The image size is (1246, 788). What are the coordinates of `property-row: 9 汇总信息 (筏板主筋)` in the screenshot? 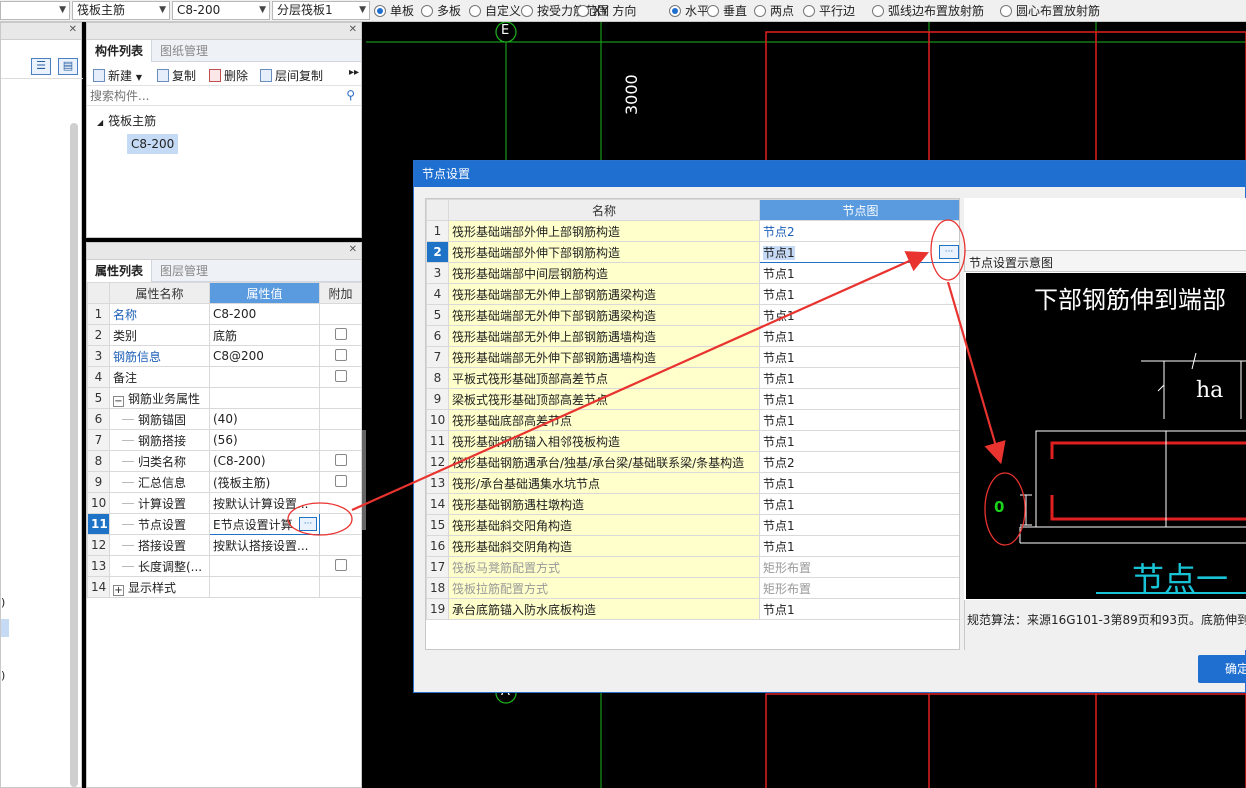 It's located at (224, 482).